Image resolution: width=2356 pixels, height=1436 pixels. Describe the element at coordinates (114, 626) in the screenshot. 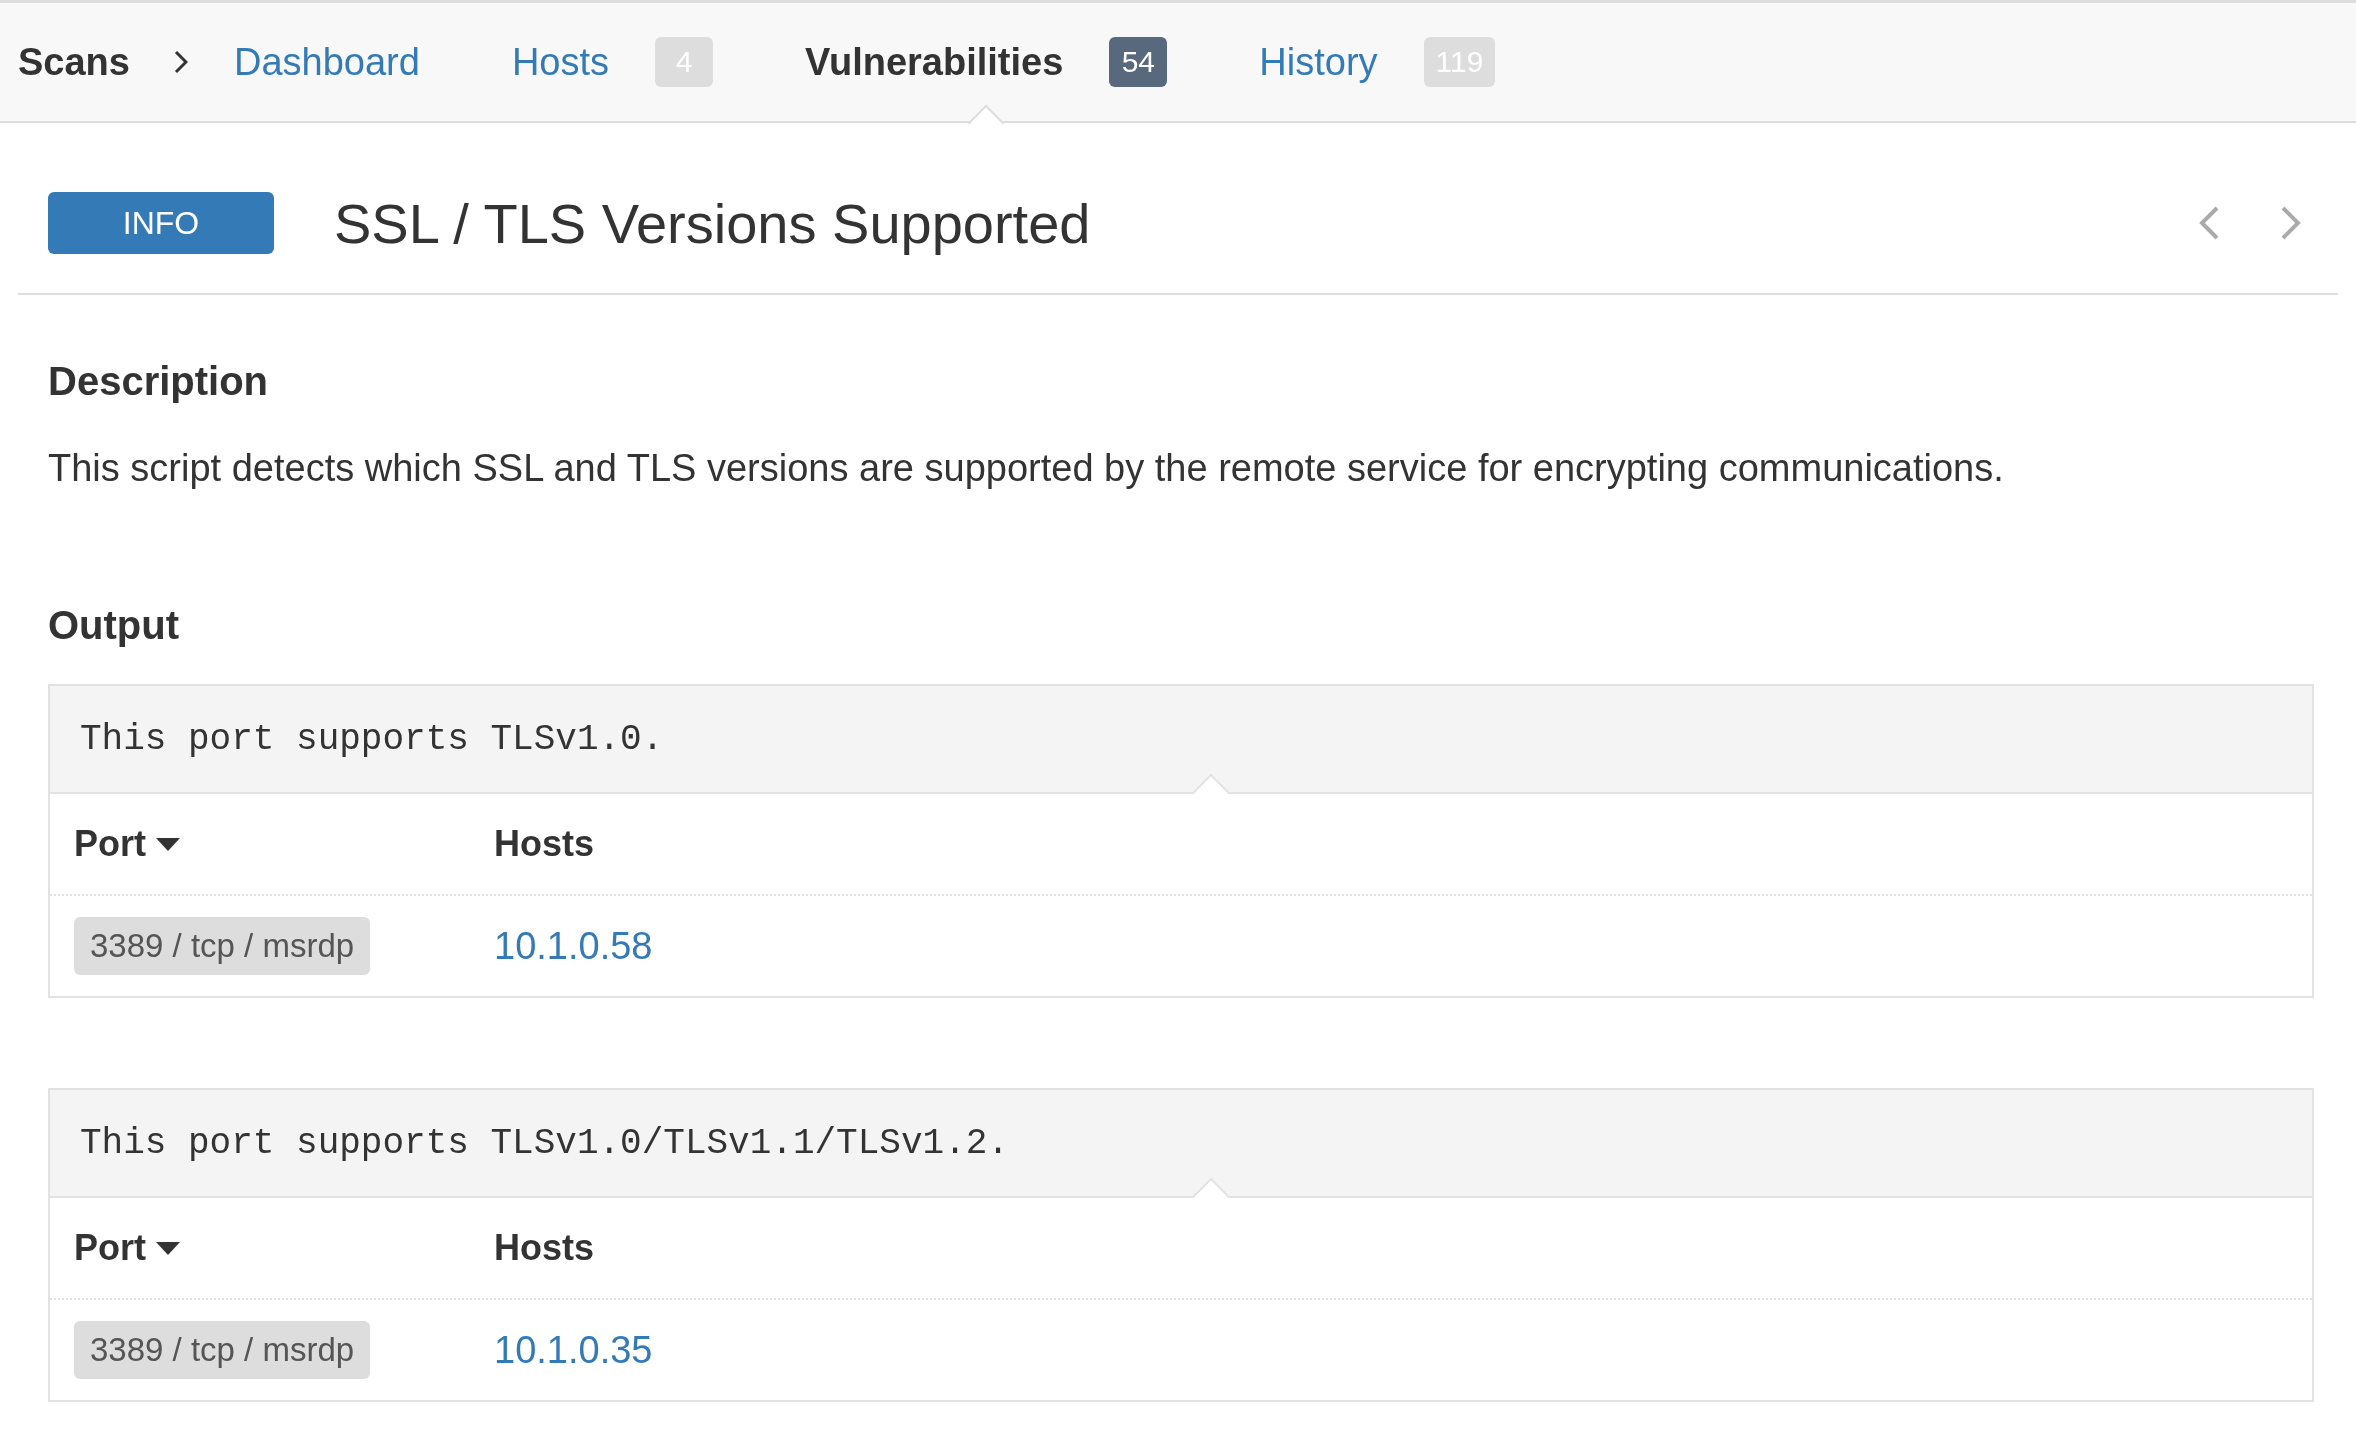

I see `section-heading: Output` at that location.